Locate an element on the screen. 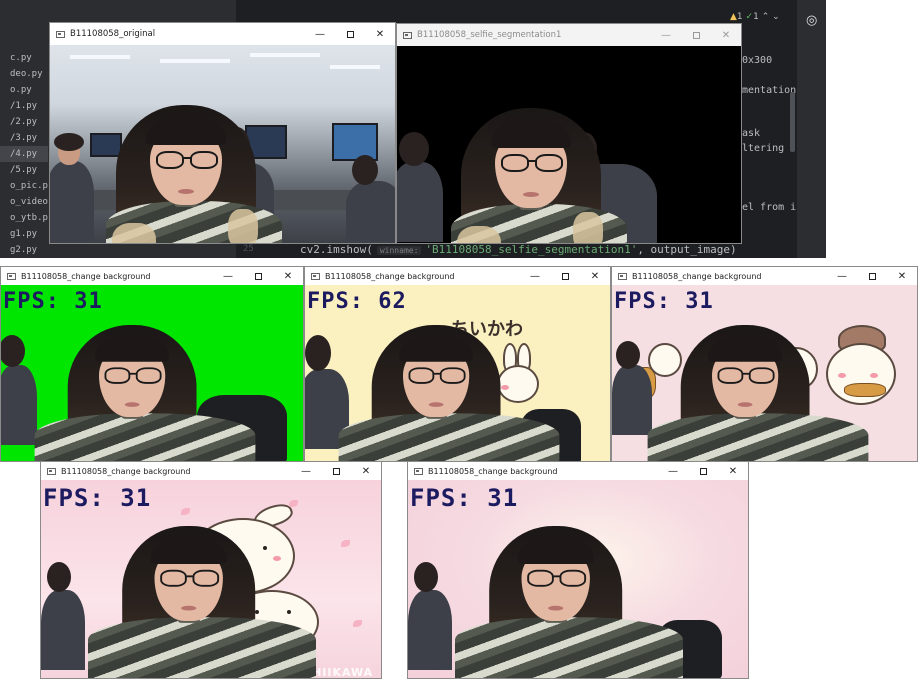  code-fragment: ltering is located at coordinates (763, 148).